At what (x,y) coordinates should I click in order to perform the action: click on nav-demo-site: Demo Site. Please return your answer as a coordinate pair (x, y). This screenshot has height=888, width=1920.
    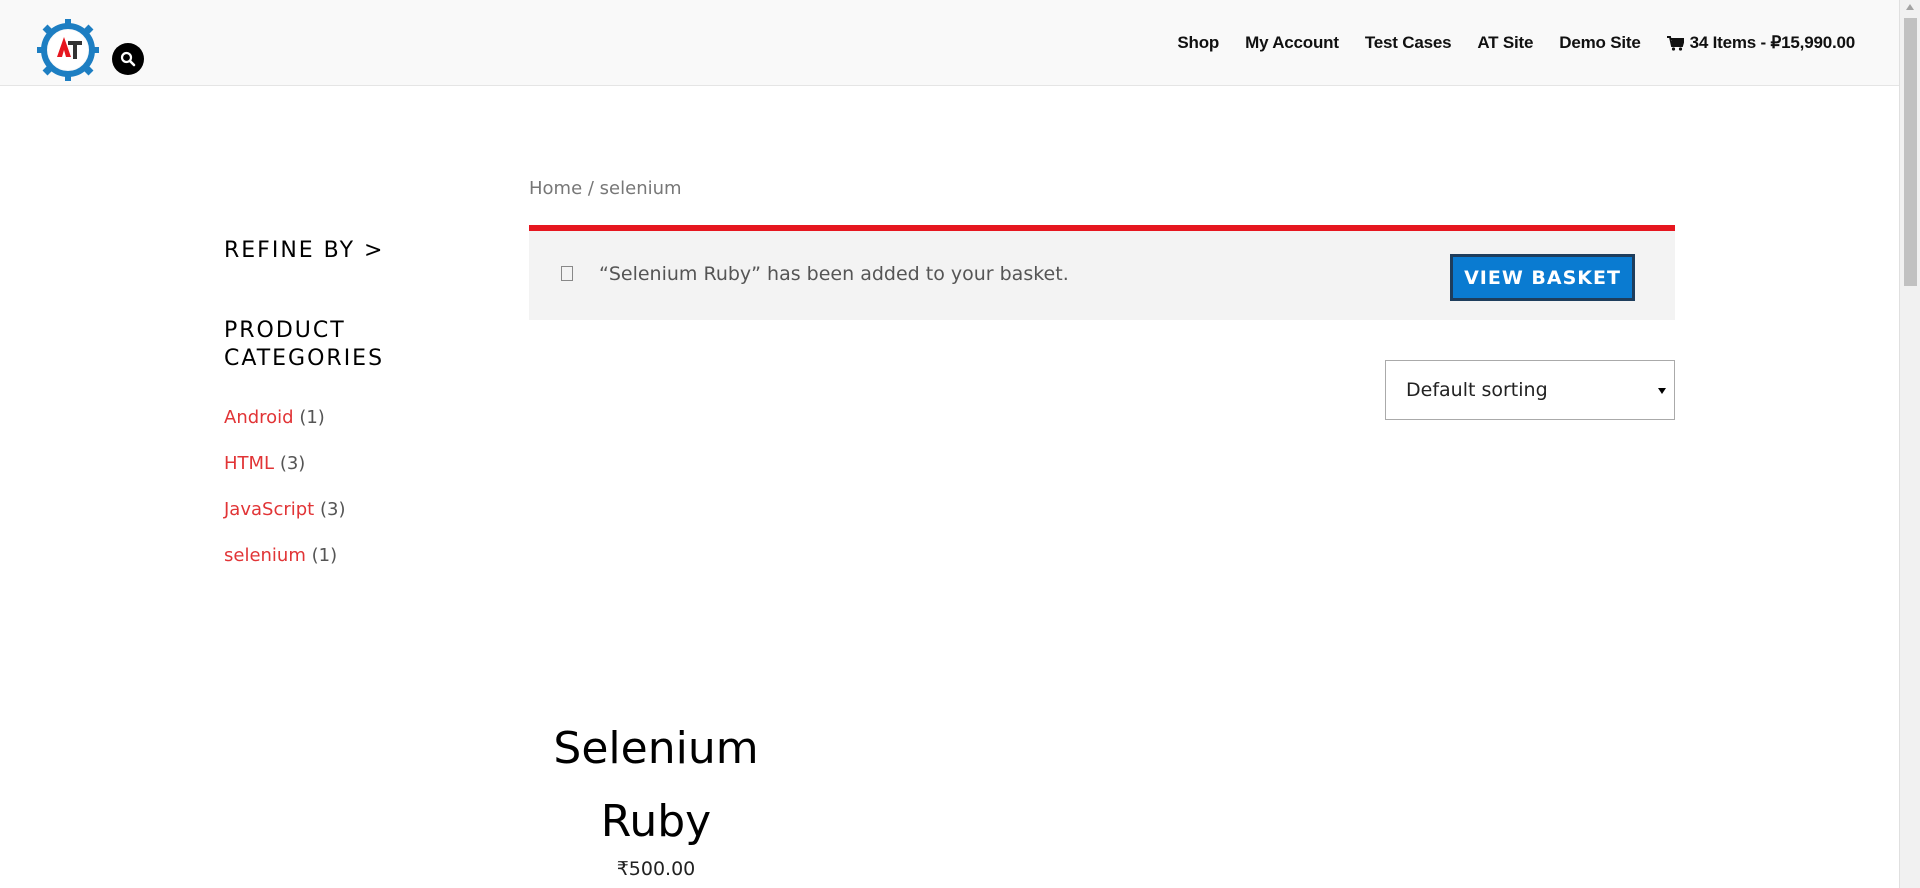
    Looking at the image, I should click on (1600, 43).